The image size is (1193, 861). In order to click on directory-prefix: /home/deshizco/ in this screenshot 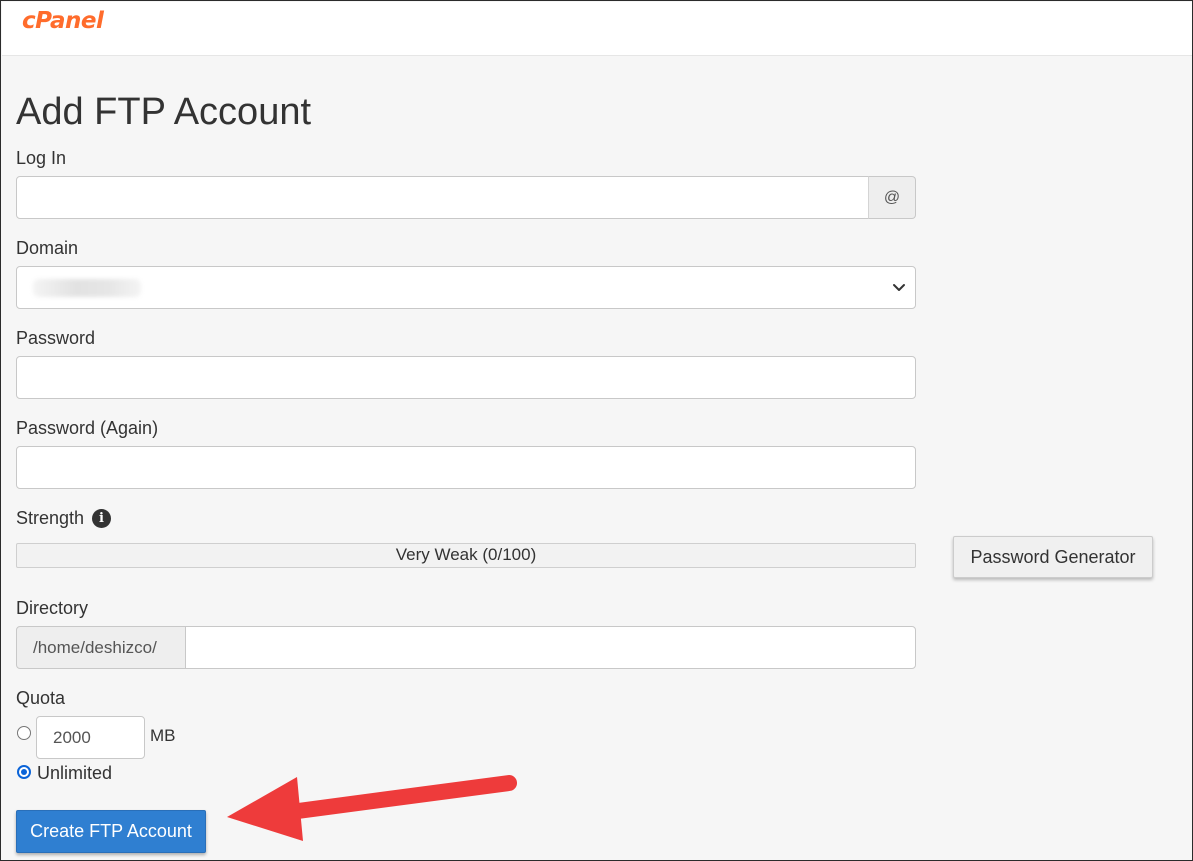, I will do `click(101, 647)`.